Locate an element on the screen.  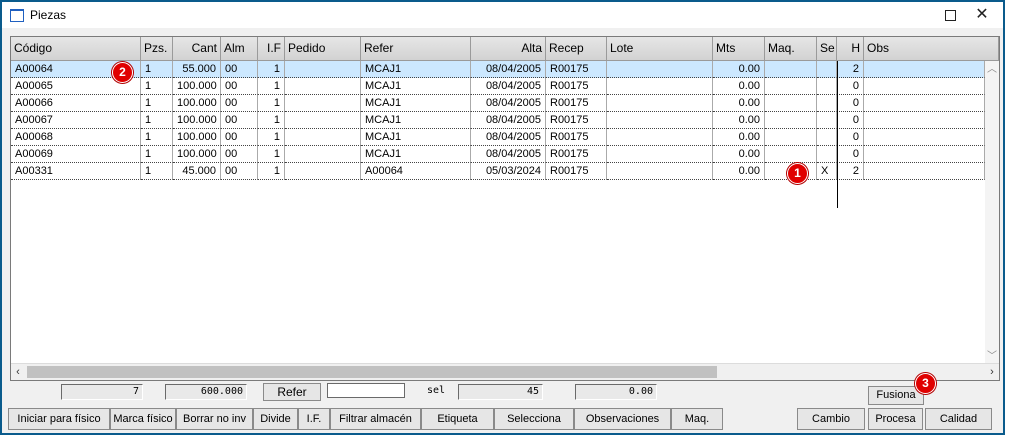
toolbar-button-iniciar-para-f-sico: Iniciar para físico is located at coordinates (59, 419).